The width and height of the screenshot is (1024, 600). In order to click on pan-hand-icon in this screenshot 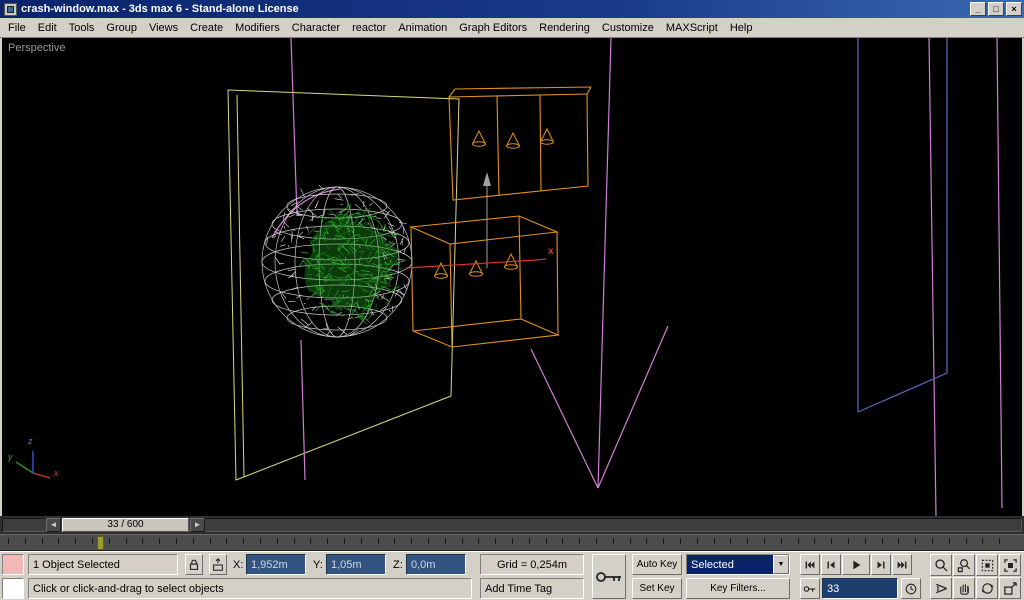, I will do `click(964, 589)`.